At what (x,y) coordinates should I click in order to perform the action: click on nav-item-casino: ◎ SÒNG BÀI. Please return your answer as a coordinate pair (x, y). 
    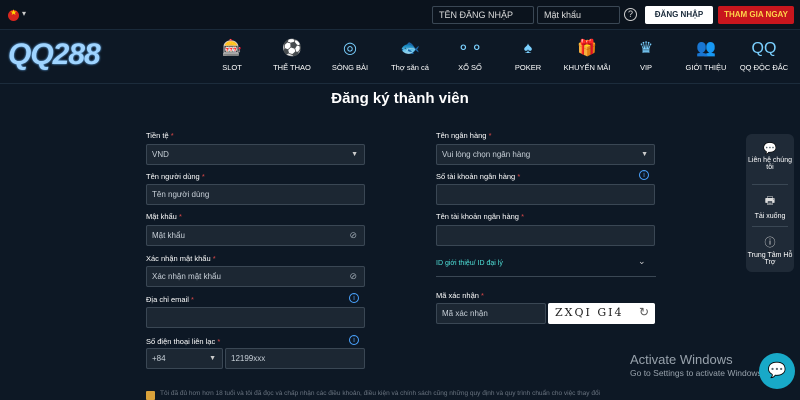
    Looking at the image, I should click on (350, 55).